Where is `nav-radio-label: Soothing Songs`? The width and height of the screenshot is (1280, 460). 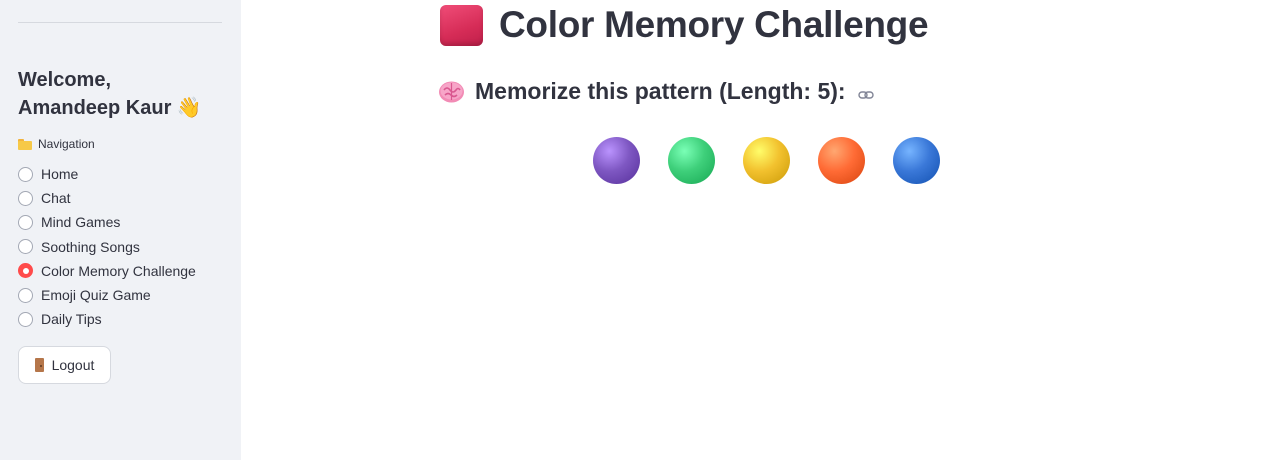 nav-radio-label: Soothing Songs is located at coordinates (90, 246).